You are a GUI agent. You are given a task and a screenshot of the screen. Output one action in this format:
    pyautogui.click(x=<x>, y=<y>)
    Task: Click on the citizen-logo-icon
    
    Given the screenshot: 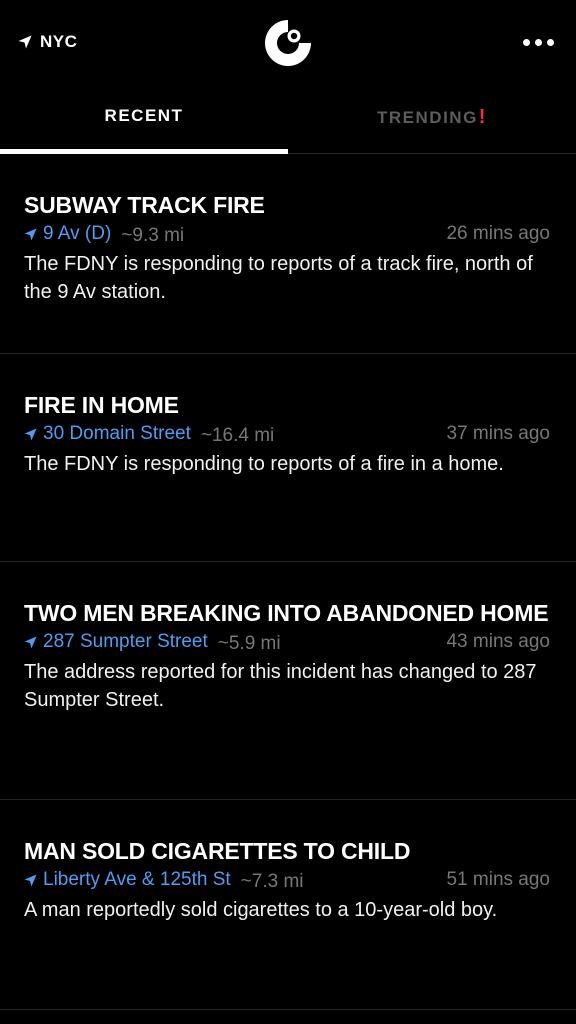 What is the action you would take?
    pyautogui.click(x=288, y=43)
    